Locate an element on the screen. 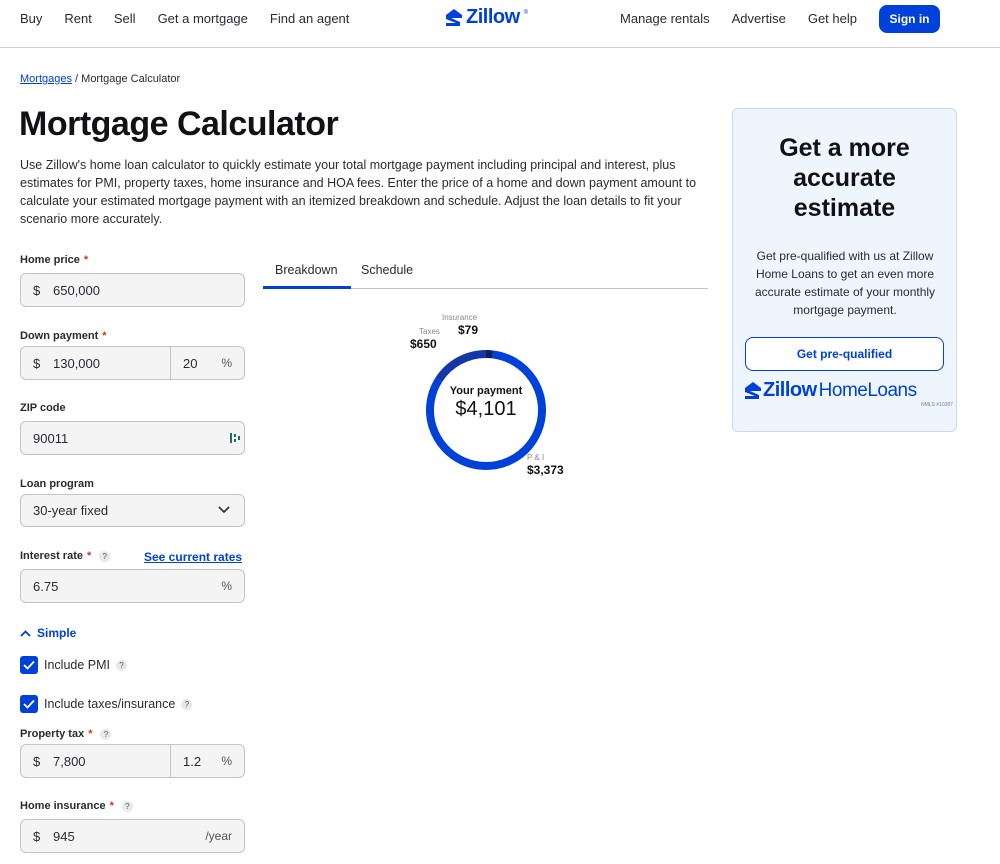 This screenshot has width=1000, height=864. active-tab-indicator is located at coordinates (307, 287).